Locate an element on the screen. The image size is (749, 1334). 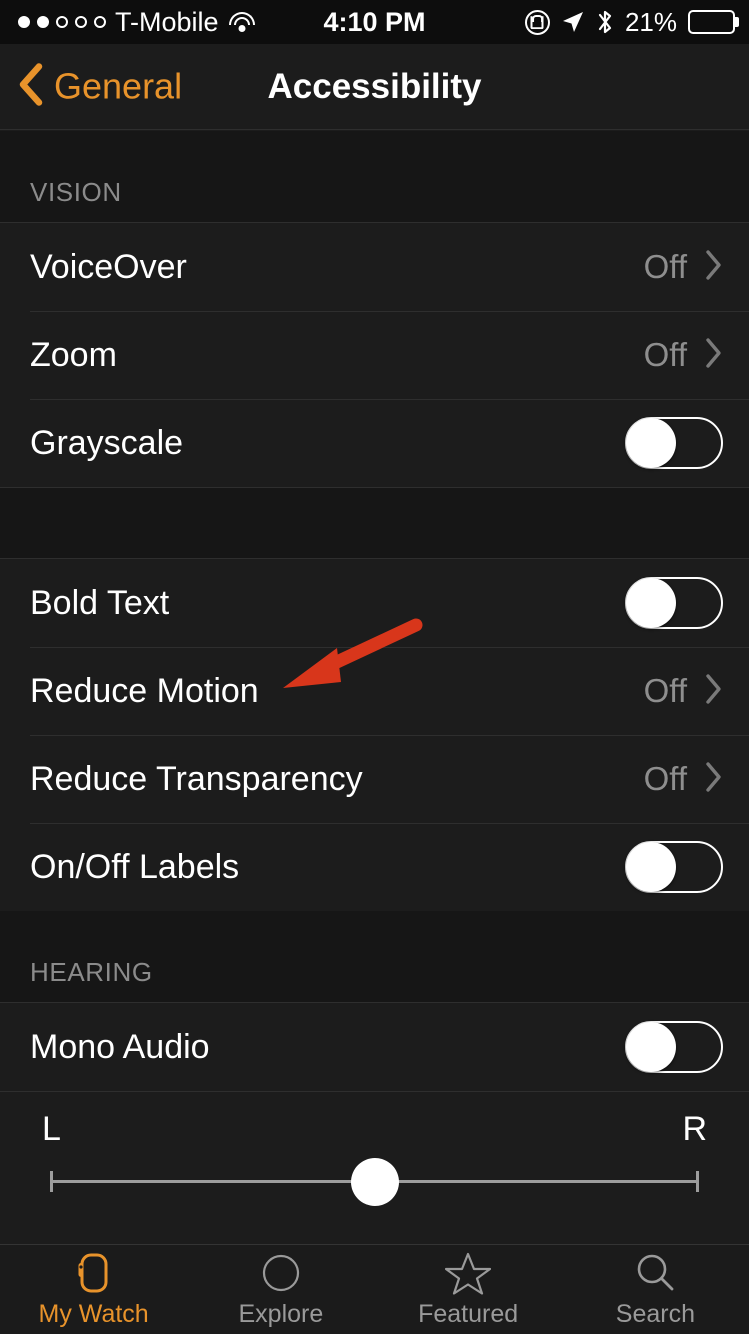
grayscale-toggle is located at coordinates (674, 443).